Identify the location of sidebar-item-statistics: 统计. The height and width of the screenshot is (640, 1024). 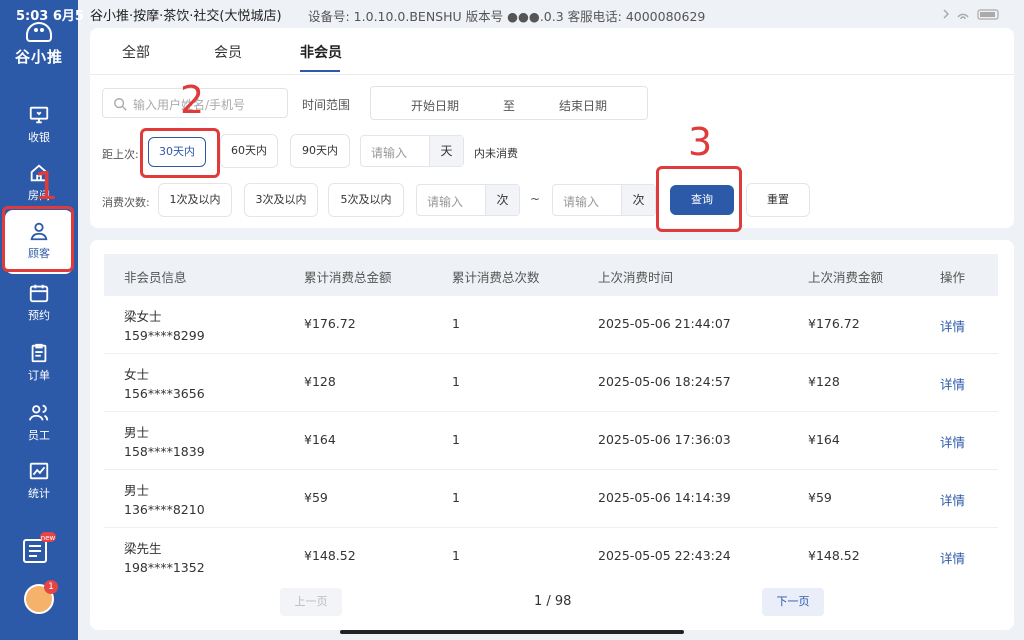
(39, 483).